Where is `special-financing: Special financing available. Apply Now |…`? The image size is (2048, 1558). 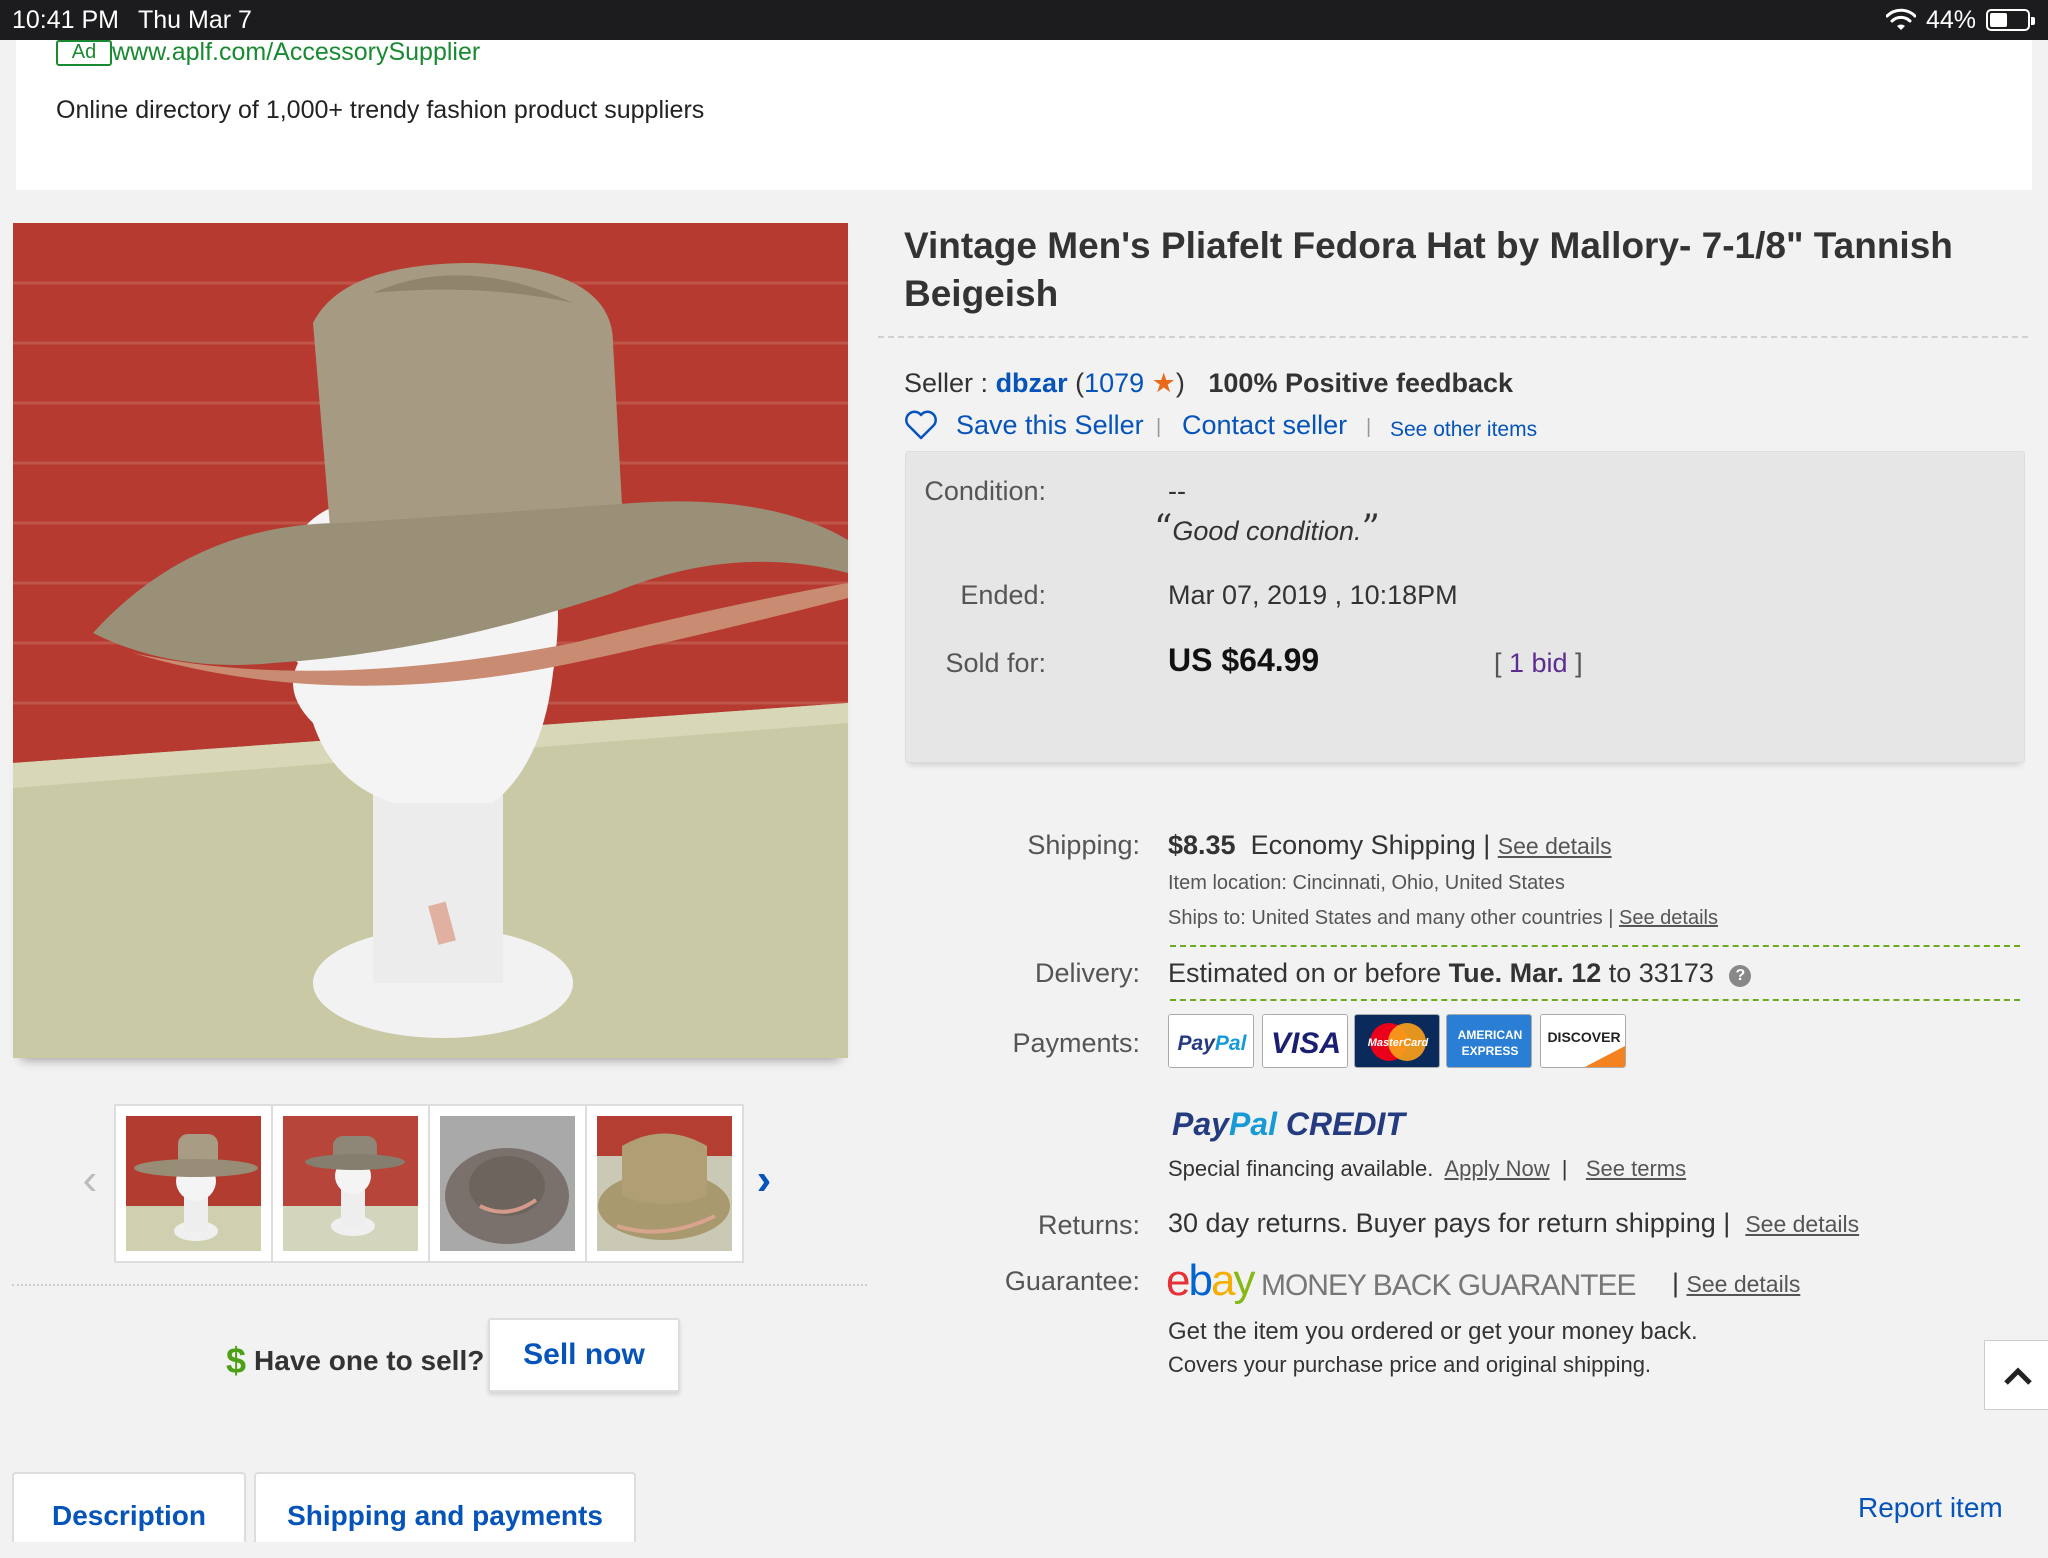 special-financing: Special financing available. Apply Now |… is located at coordinates (1427, 1168).